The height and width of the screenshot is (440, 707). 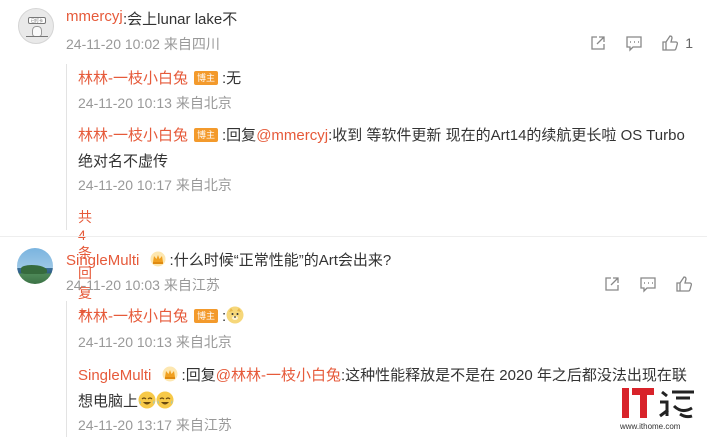 What do you see at coordinates (232, 78) in the screenshot?
I see `reply-text: :无` at bounding box center [232, 78].